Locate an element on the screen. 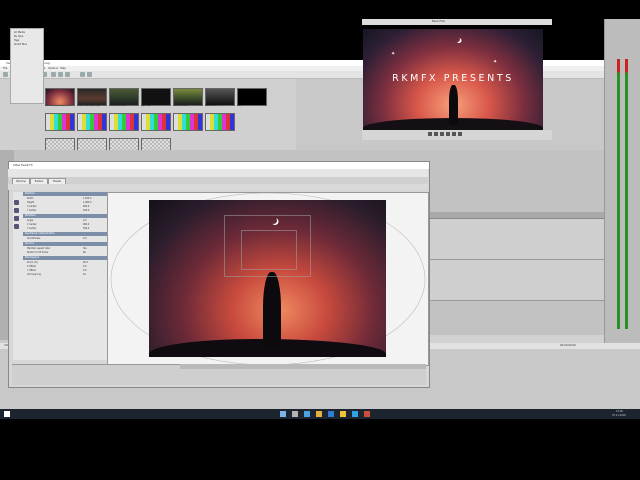 Image resolution: width=640 pixels, height=480 pixels. media-thumb-party is located at coordinates (220, 97).